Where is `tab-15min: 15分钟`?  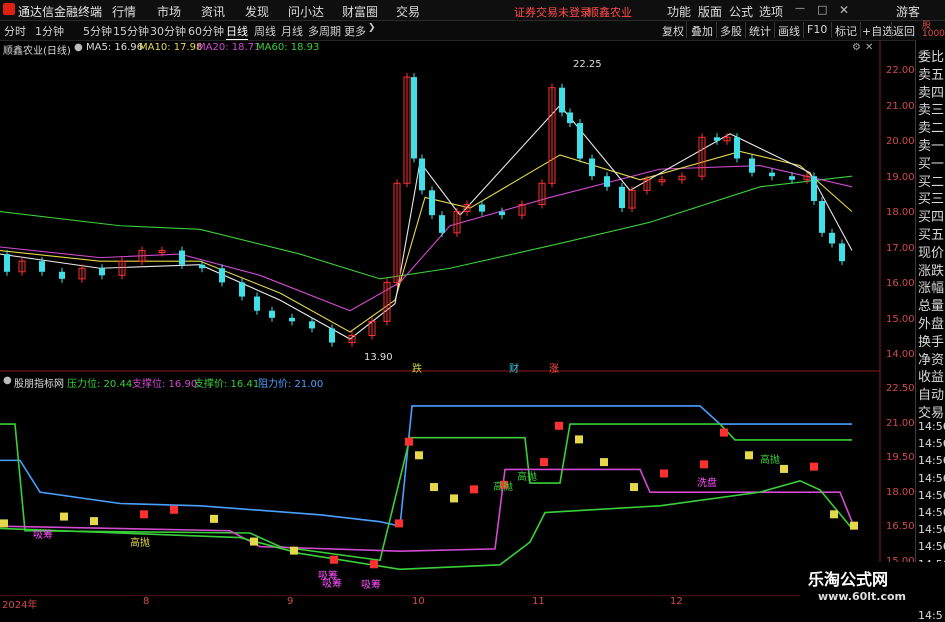 tab-15min: 15分钟 is located at coordinates (131, 31).